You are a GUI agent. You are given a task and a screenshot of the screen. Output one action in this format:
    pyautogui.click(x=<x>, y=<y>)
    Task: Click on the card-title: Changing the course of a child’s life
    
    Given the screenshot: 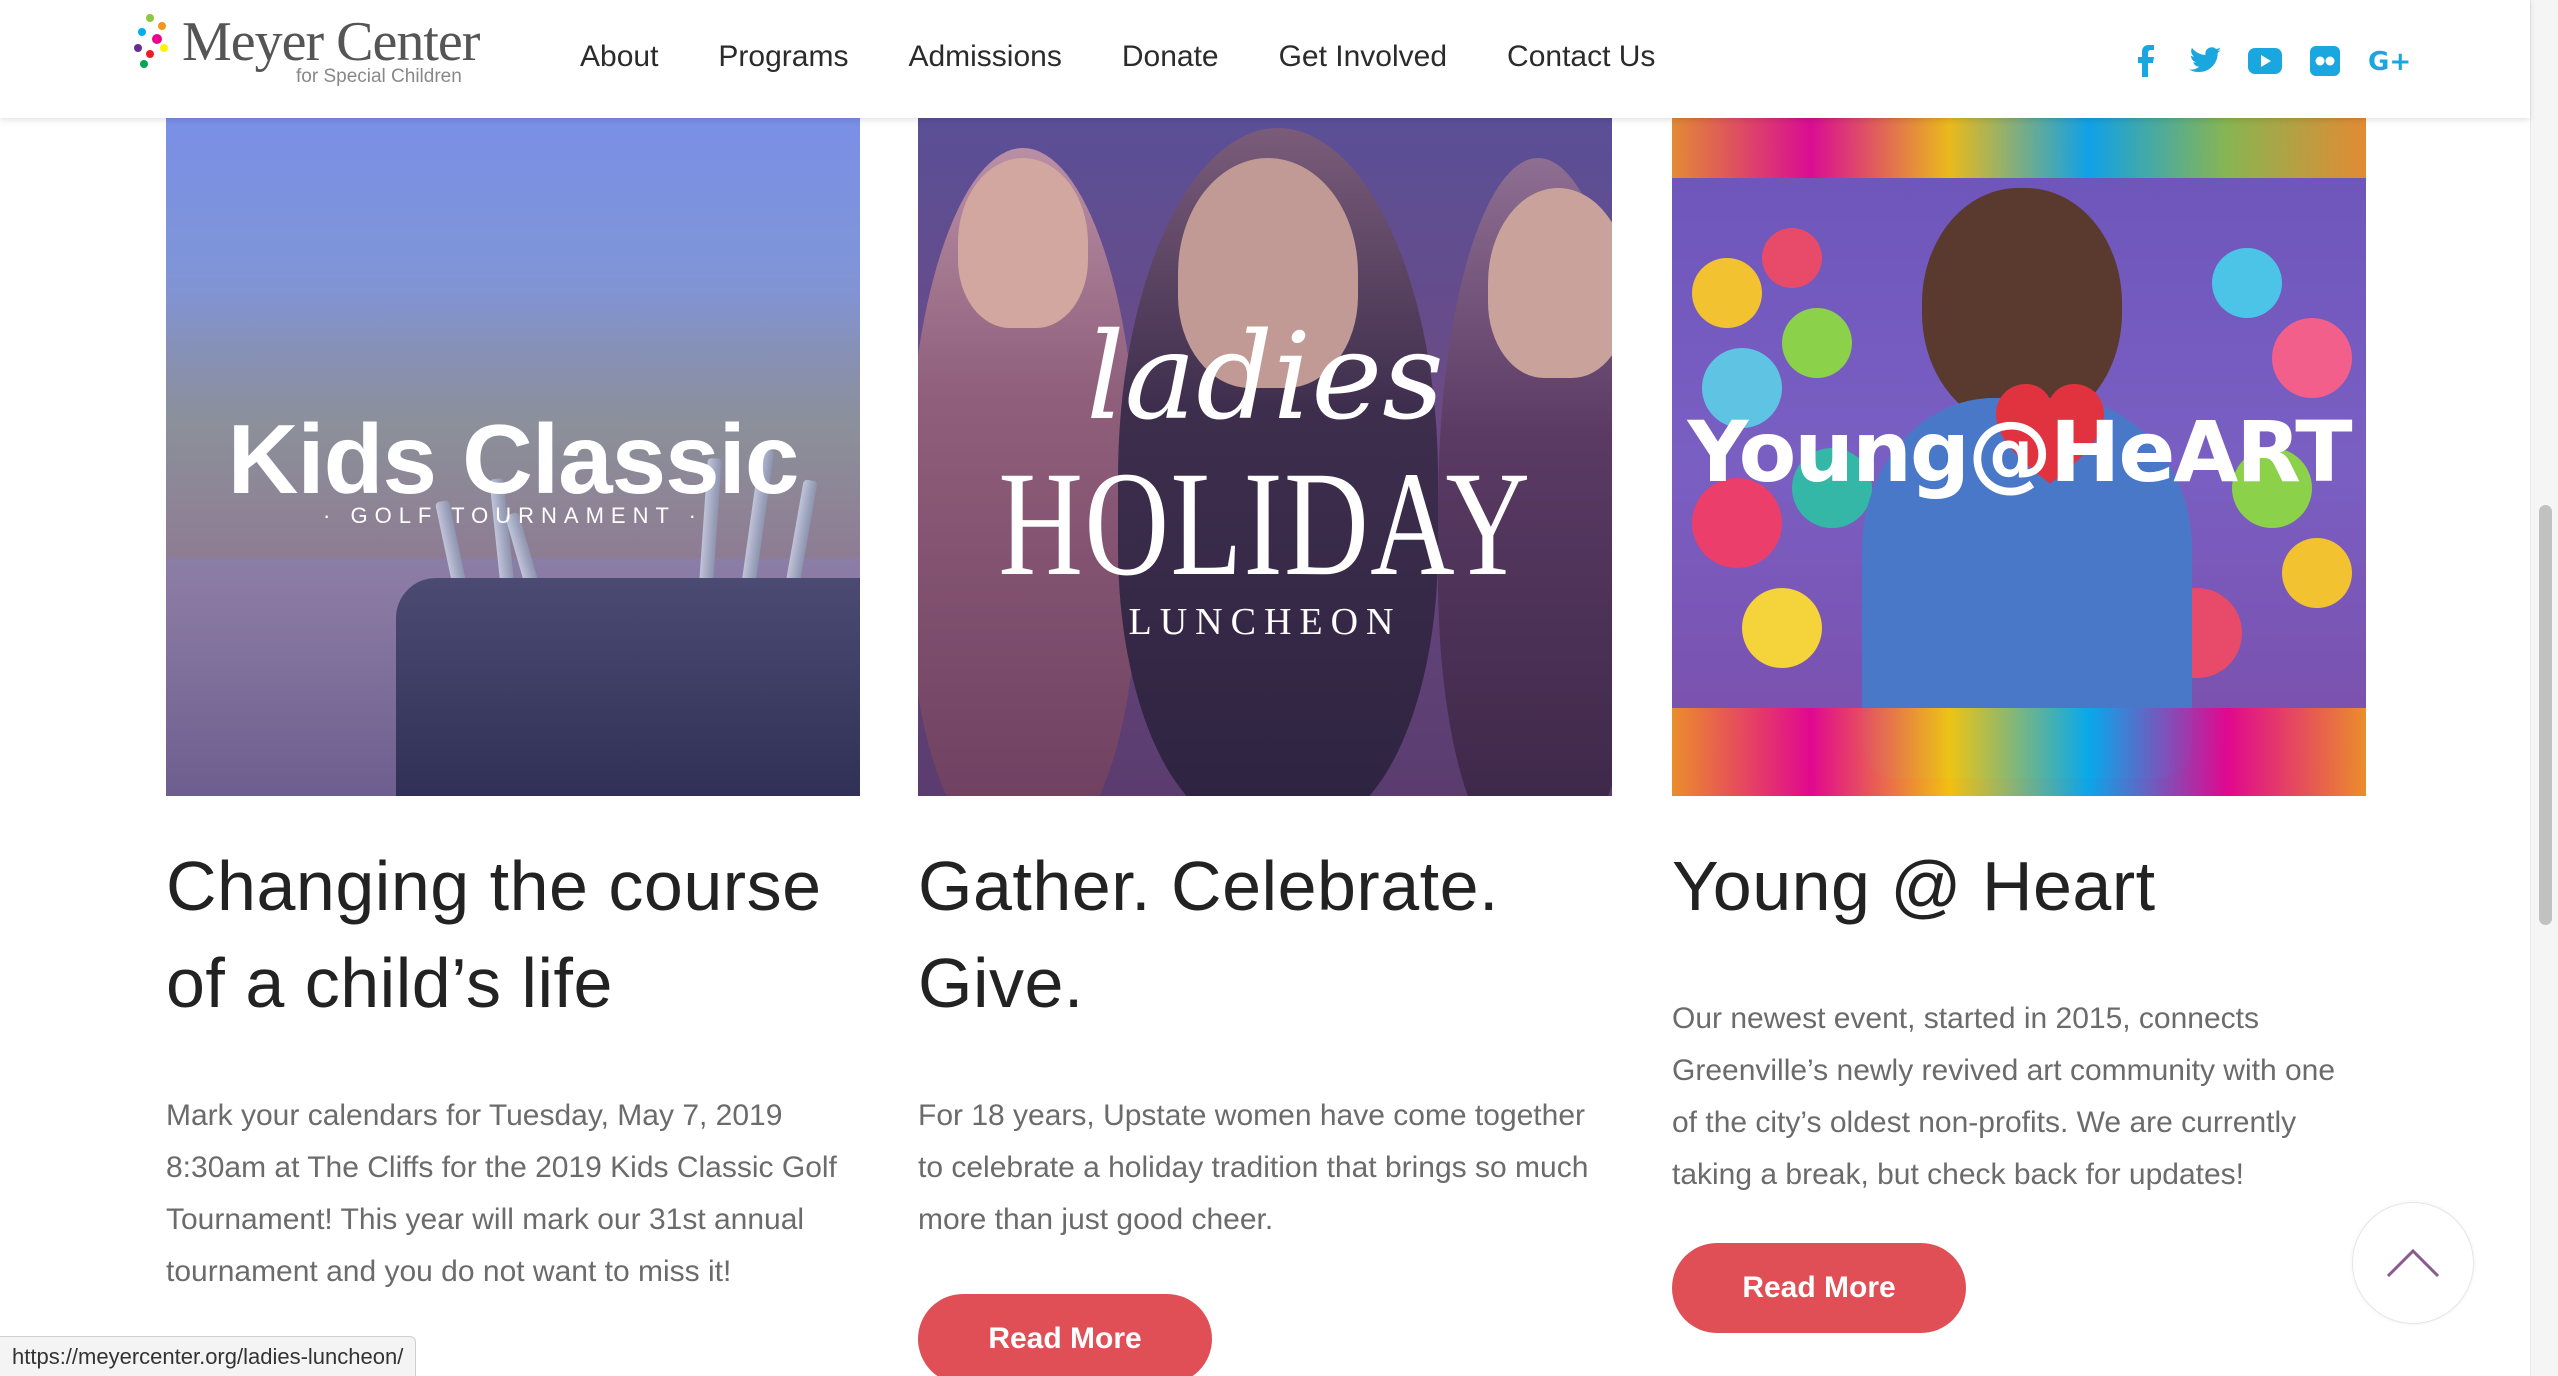 What is the action you would take?
    pyautogui.click(x=494, y=934)
    